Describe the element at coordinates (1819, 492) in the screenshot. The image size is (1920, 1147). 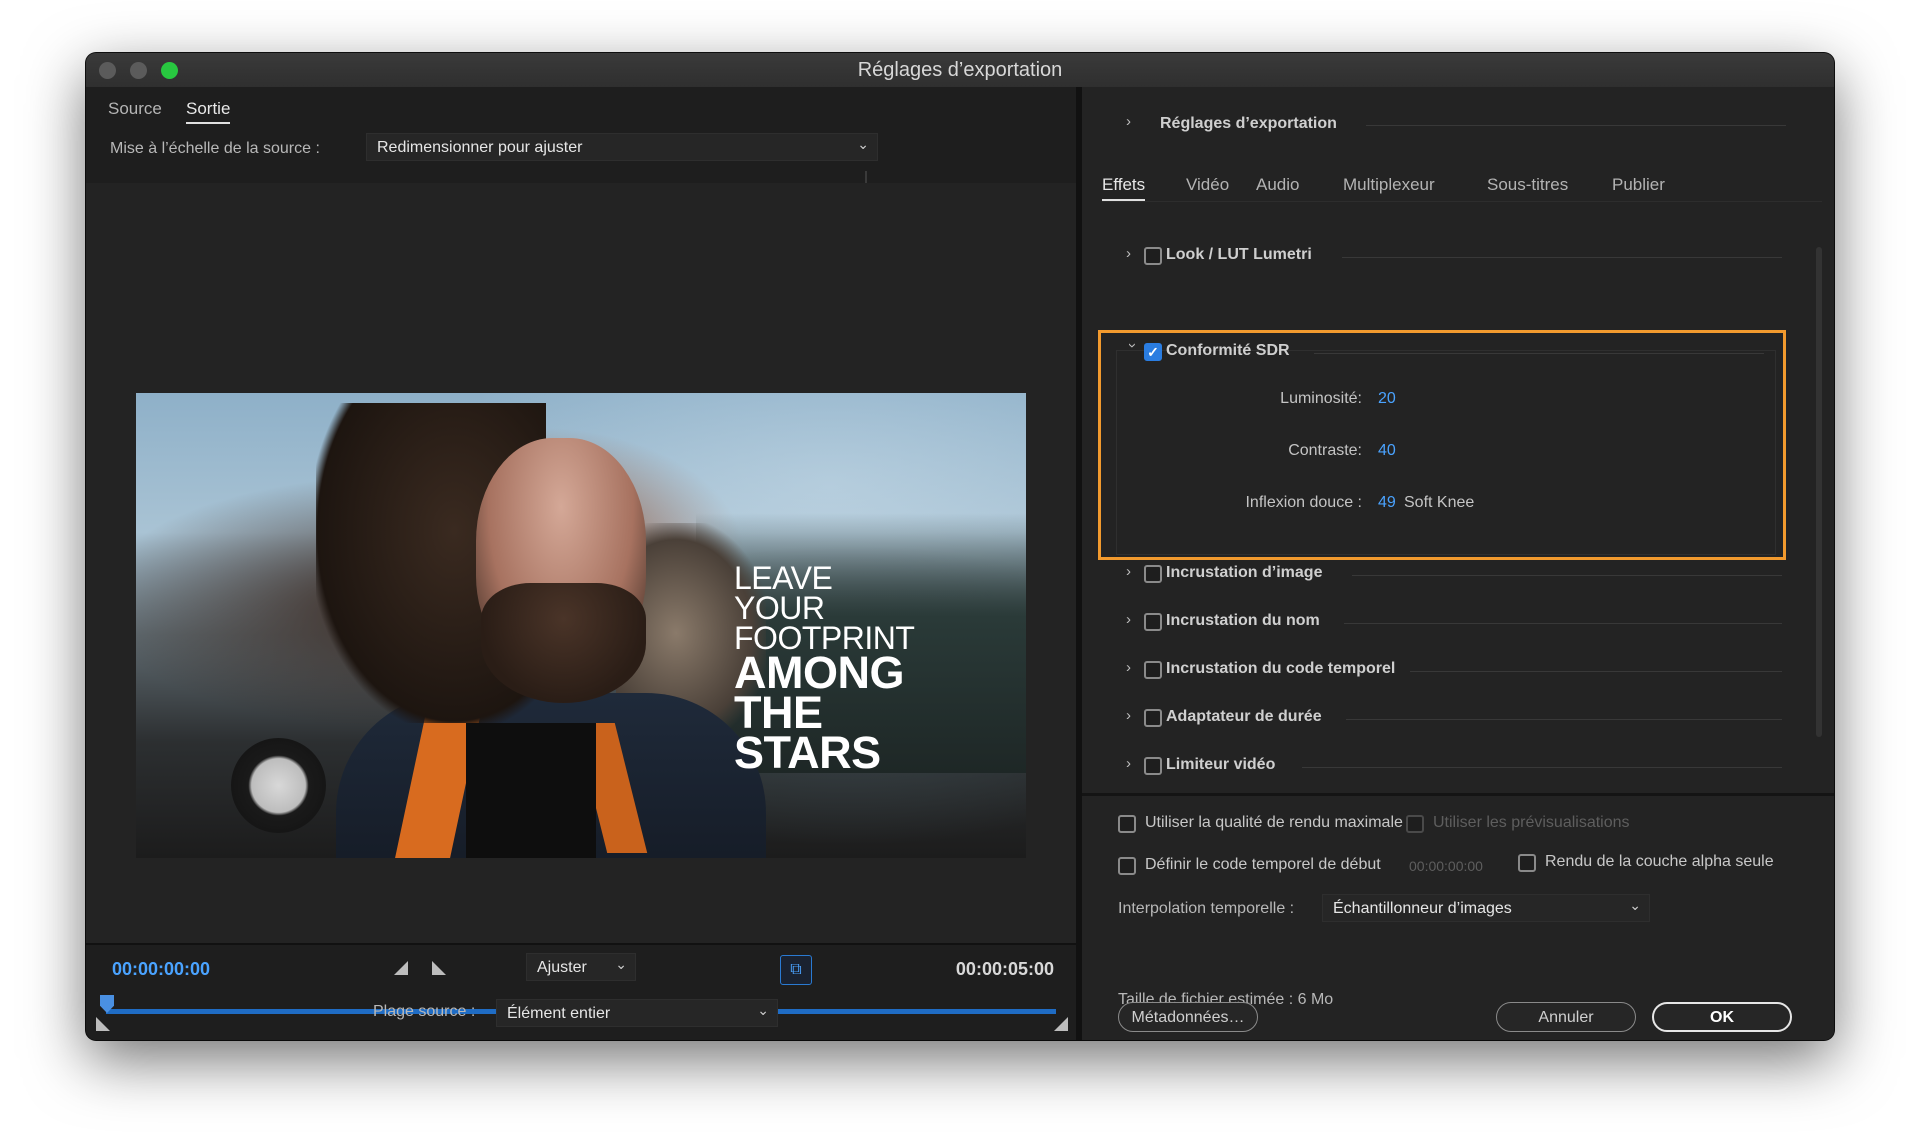
I see `effects-scrollbar` at that location.